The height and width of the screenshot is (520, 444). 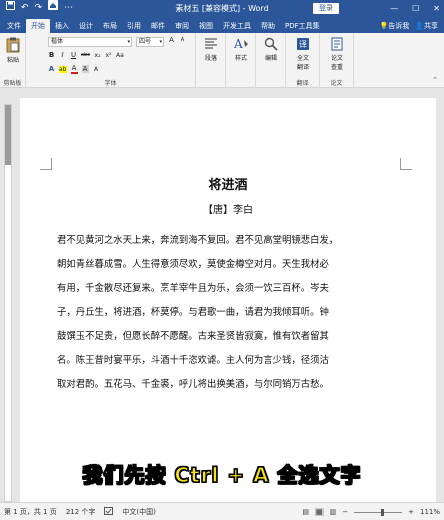 I want to click on tab-bar-right: 💡告诉我 👤共享, so click(x=412, y=26).